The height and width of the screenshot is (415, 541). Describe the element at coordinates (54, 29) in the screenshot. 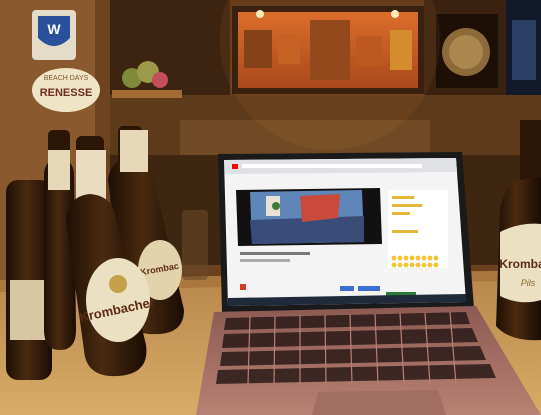

I see `crest-letter: W` at that location.